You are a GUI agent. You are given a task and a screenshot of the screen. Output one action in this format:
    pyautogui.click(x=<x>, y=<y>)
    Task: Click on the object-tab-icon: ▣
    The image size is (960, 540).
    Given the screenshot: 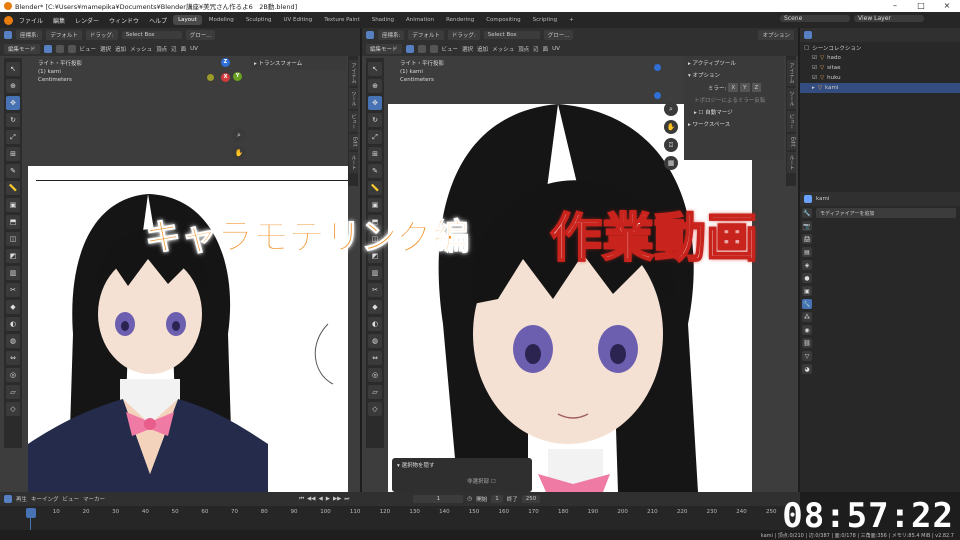 What is the action you would take?
    pyautogui.click(x=807, y=291)
    